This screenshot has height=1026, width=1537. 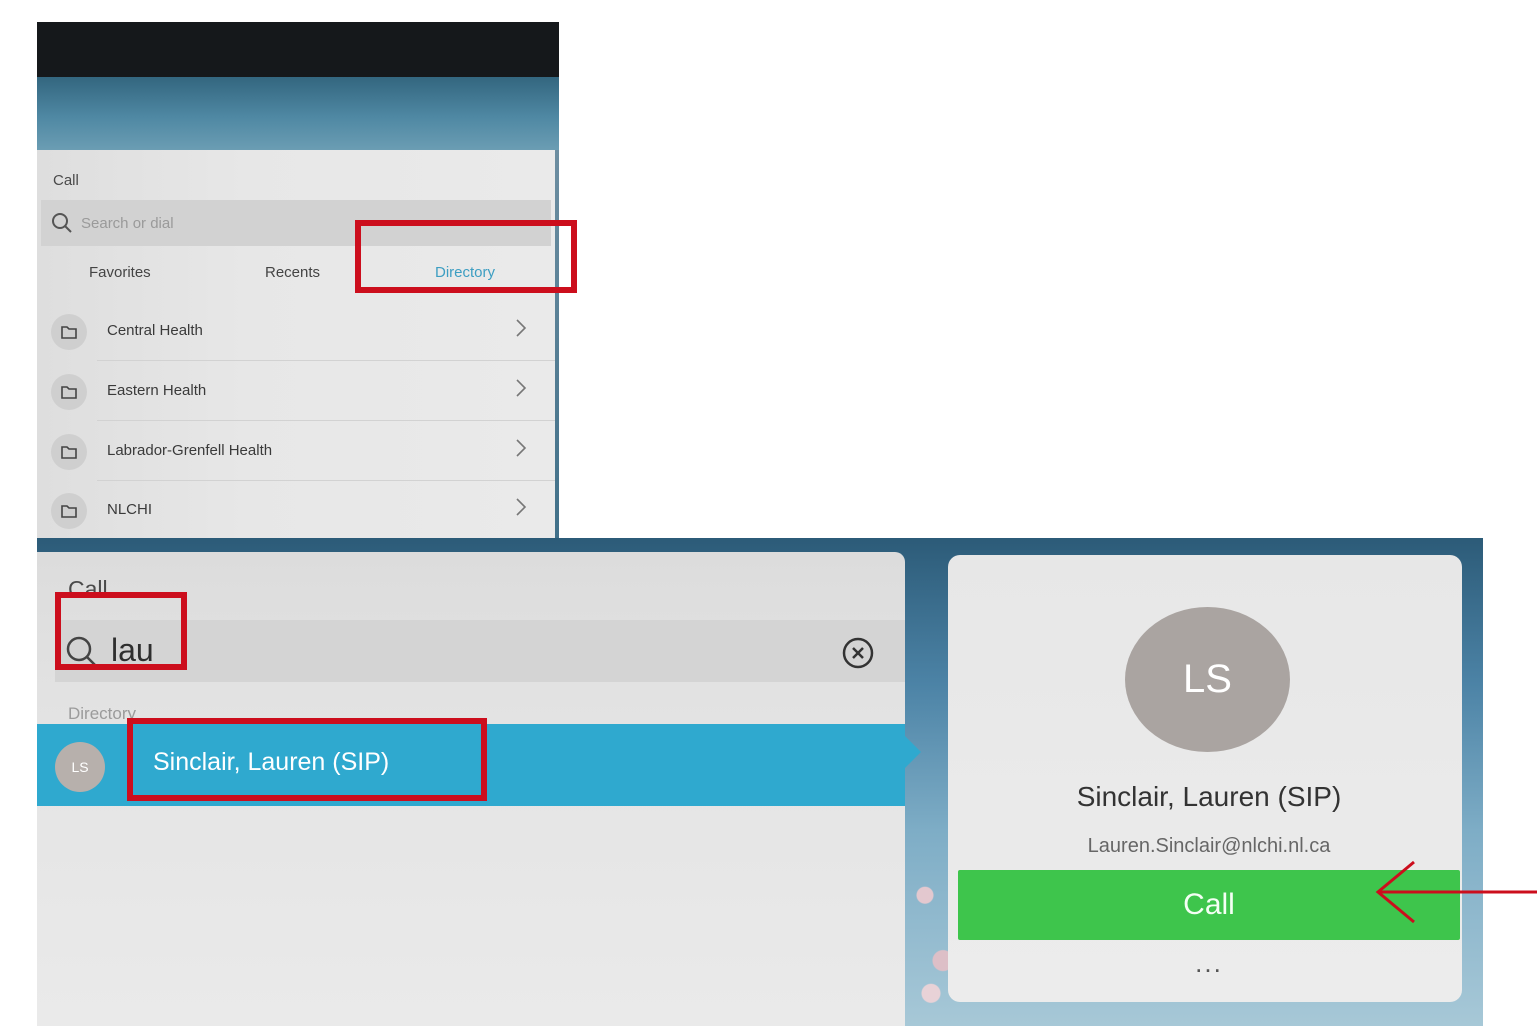 I want to click on highlight-search-field, so click(x=121, y=631).